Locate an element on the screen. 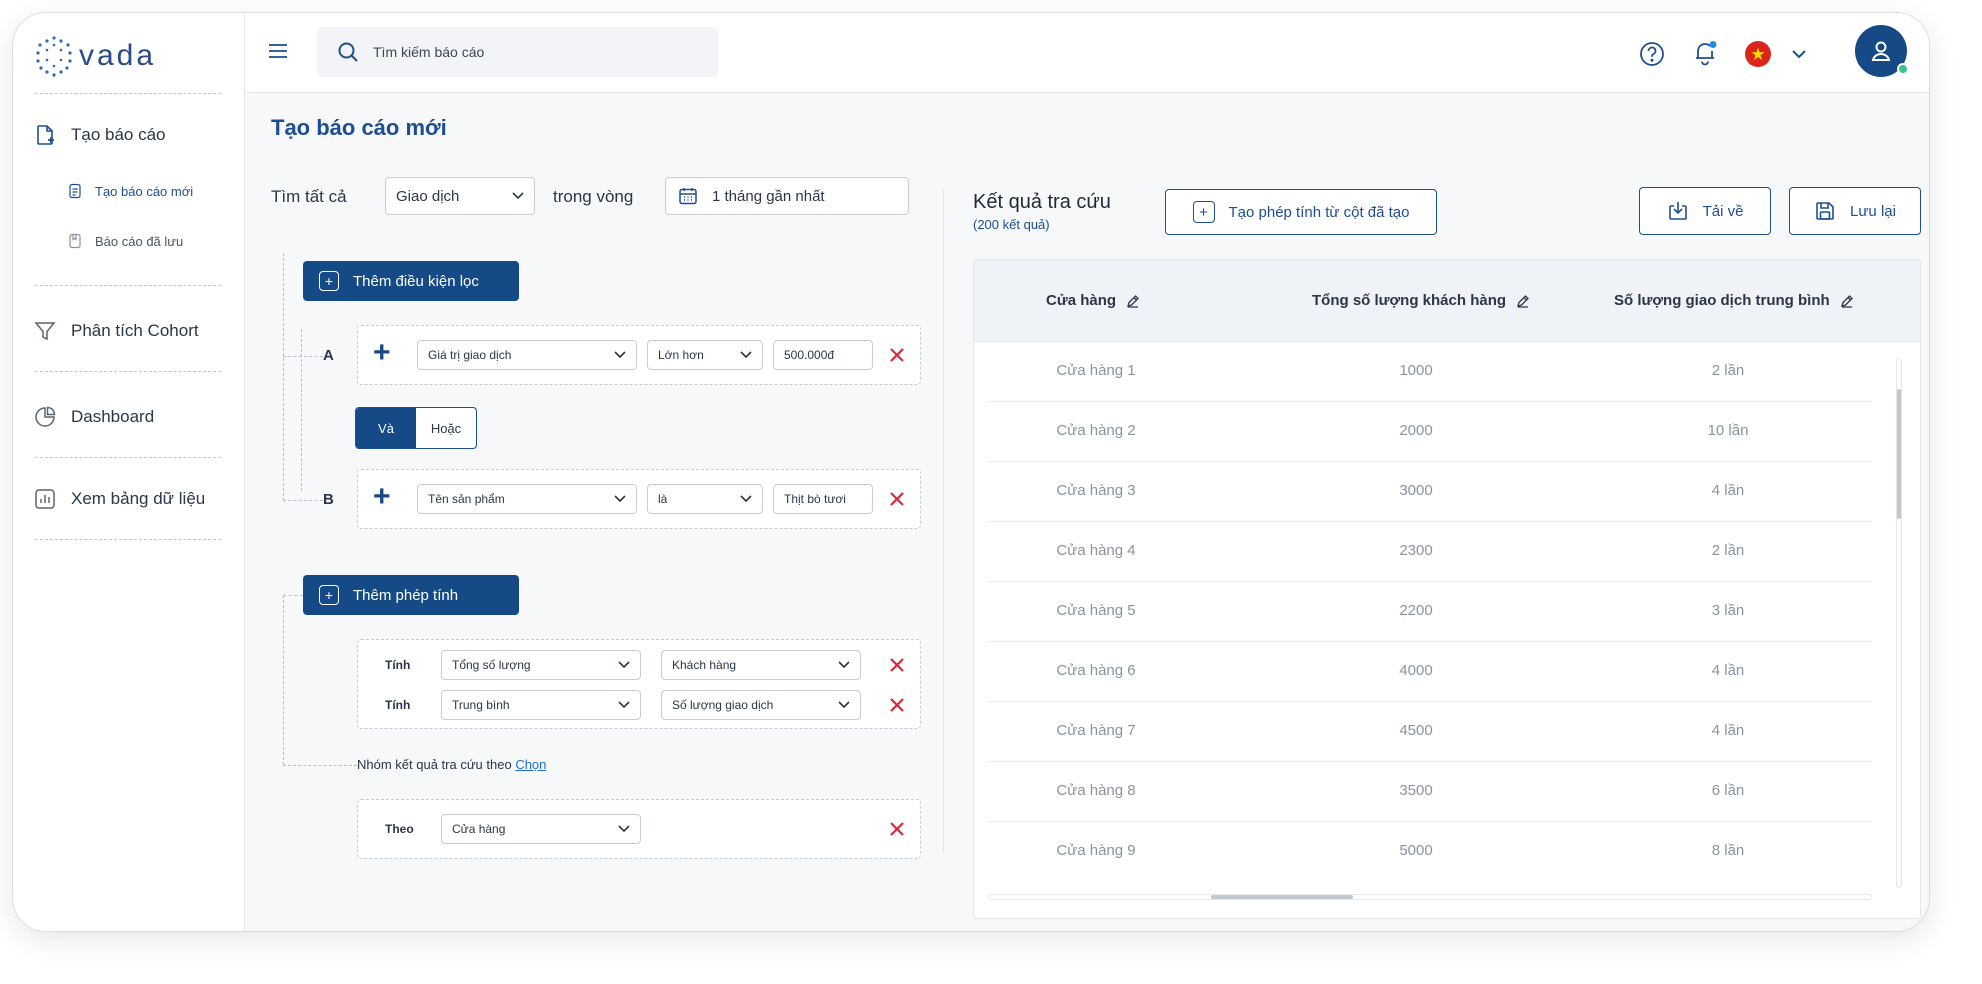 This screenshot has width=1982, height=984. hamburger-menu-icon is located at coordinates (278, 51).